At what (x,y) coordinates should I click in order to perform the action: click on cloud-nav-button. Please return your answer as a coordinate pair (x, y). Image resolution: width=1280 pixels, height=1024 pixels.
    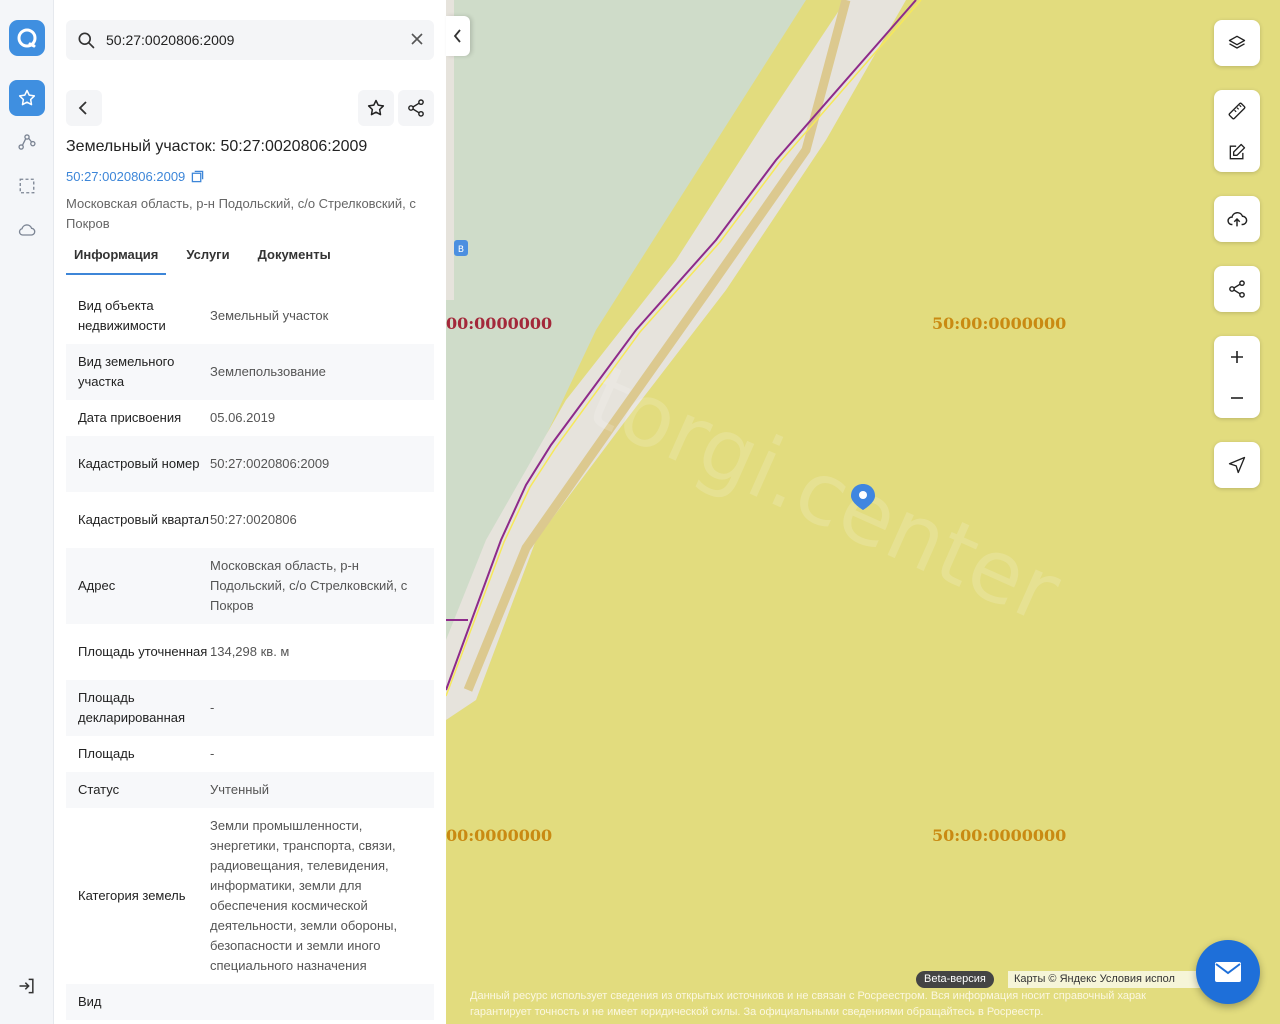
    Looking at the image, I should click on (27, 230).